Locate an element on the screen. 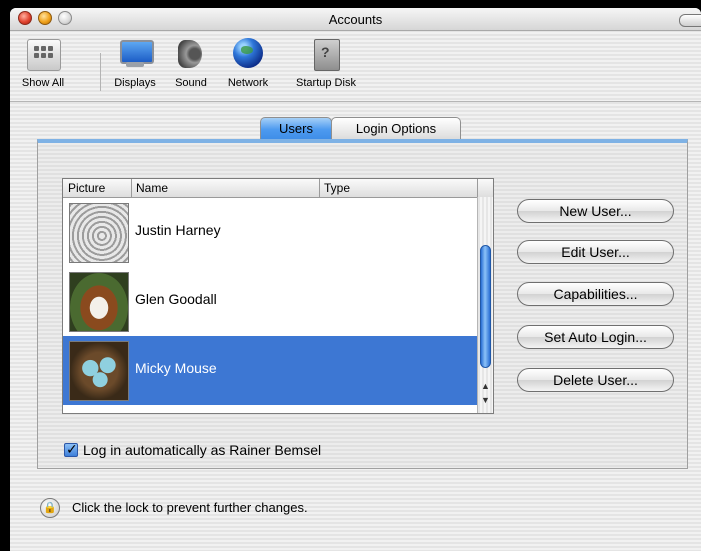 This screenshot has width=701, height=551. user-name: Micky Mouse is located at coordinates (176, 368).